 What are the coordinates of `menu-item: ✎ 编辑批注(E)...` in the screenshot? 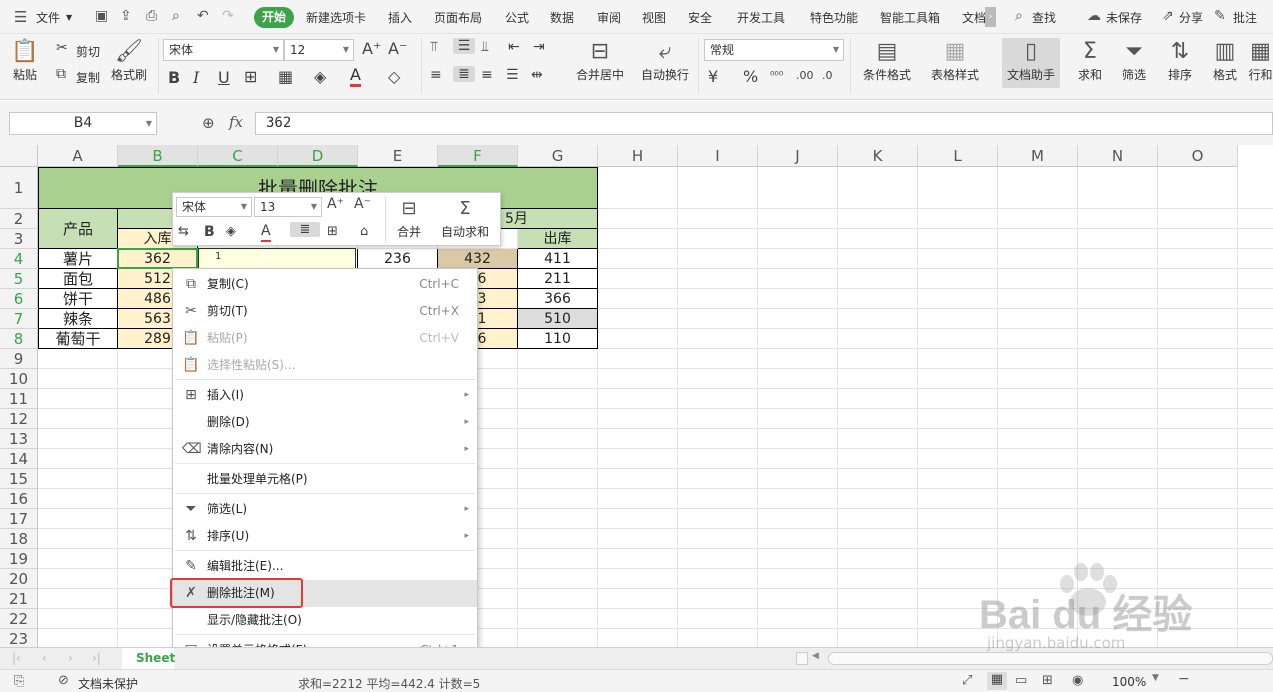 It's located at (325, 566).